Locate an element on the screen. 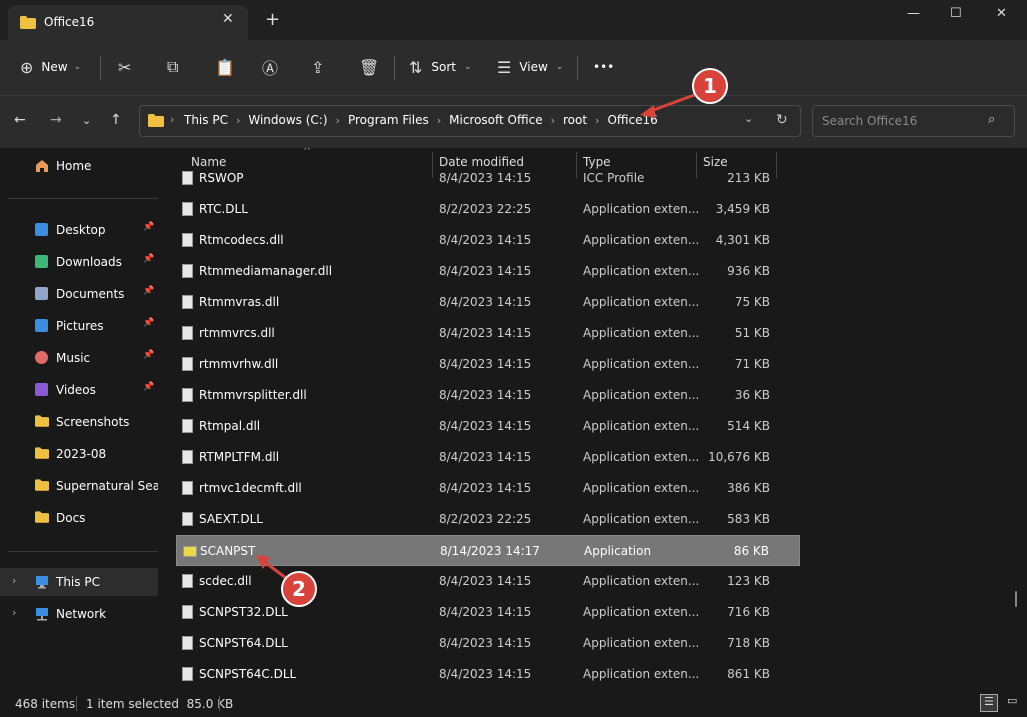  annotation-badge-2: 2 is located at coordinates (299, 589).